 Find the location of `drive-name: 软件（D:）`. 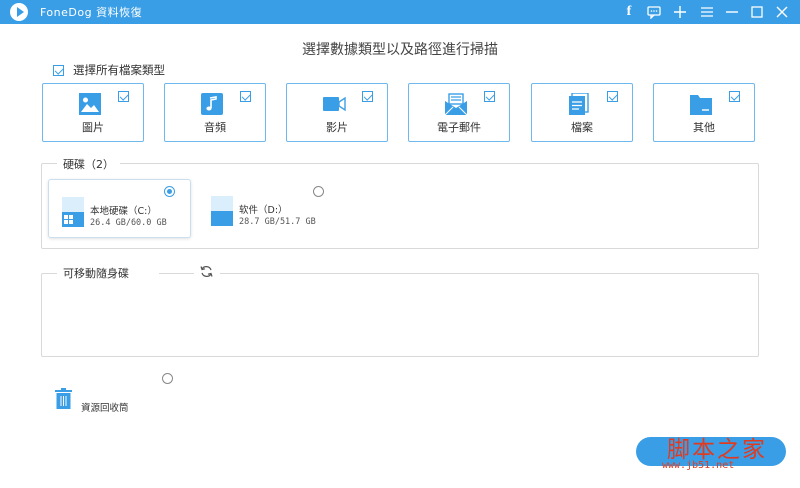

drive-name: 软件（D:） is located at coordinates (263, 210).